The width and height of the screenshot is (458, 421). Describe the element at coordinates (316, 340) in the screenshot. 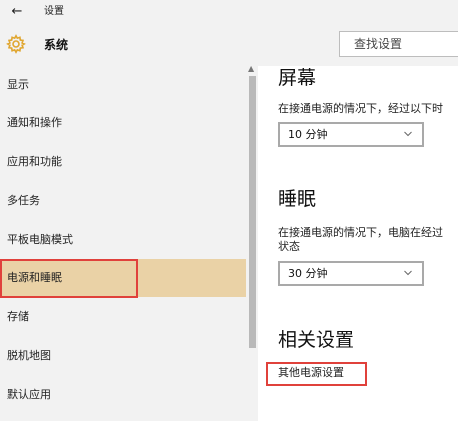

I see `related-settings-title: 相关设置` at that location.